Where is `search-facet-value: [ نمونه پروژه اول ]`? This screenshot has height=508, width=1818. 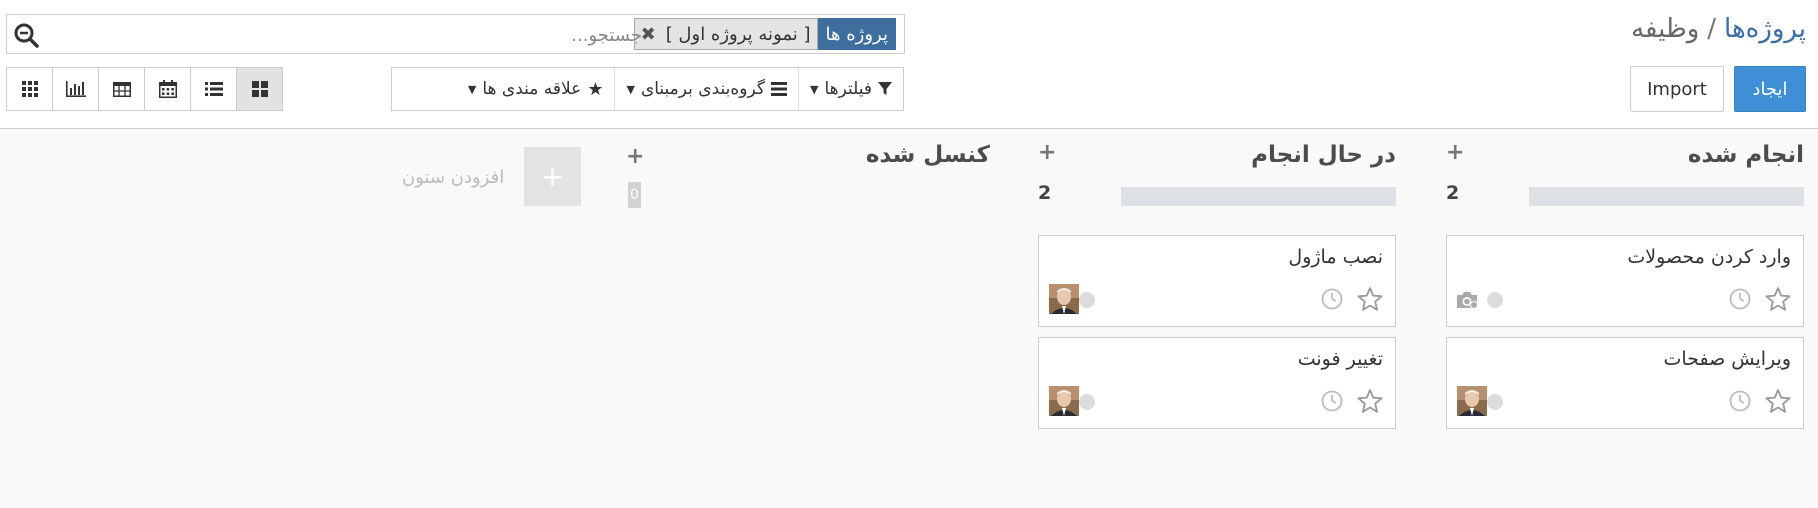 search-facet-value: [ نمونه پروژه اول ] is located at coordinates (738, 34).